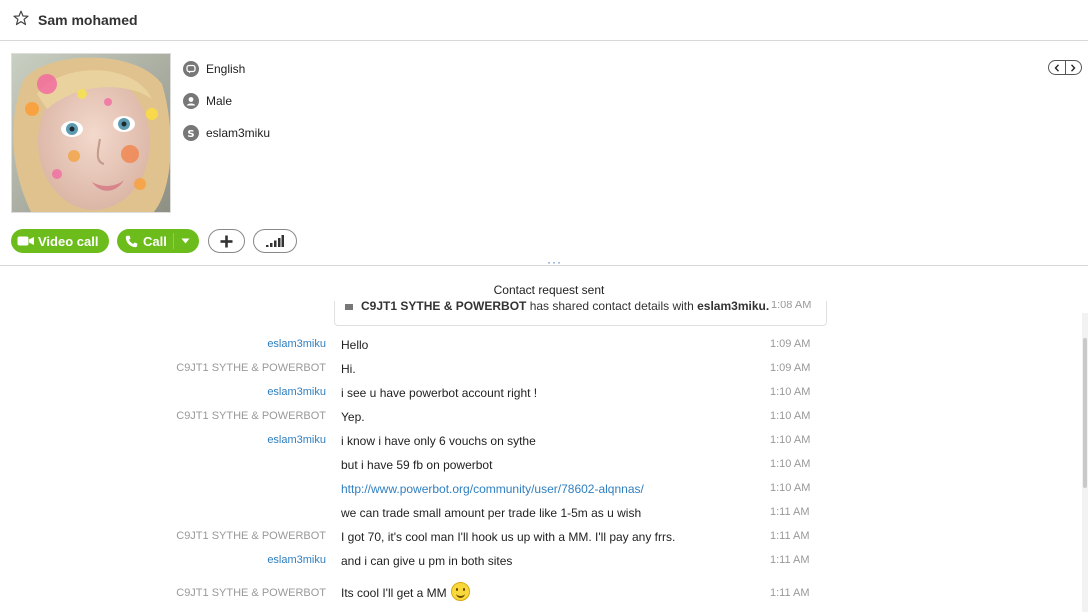 Image resolution: width=1088 pixels, height=612 pixels. I want to click on contact-request-status: Contact request sent, so click(549, 290).